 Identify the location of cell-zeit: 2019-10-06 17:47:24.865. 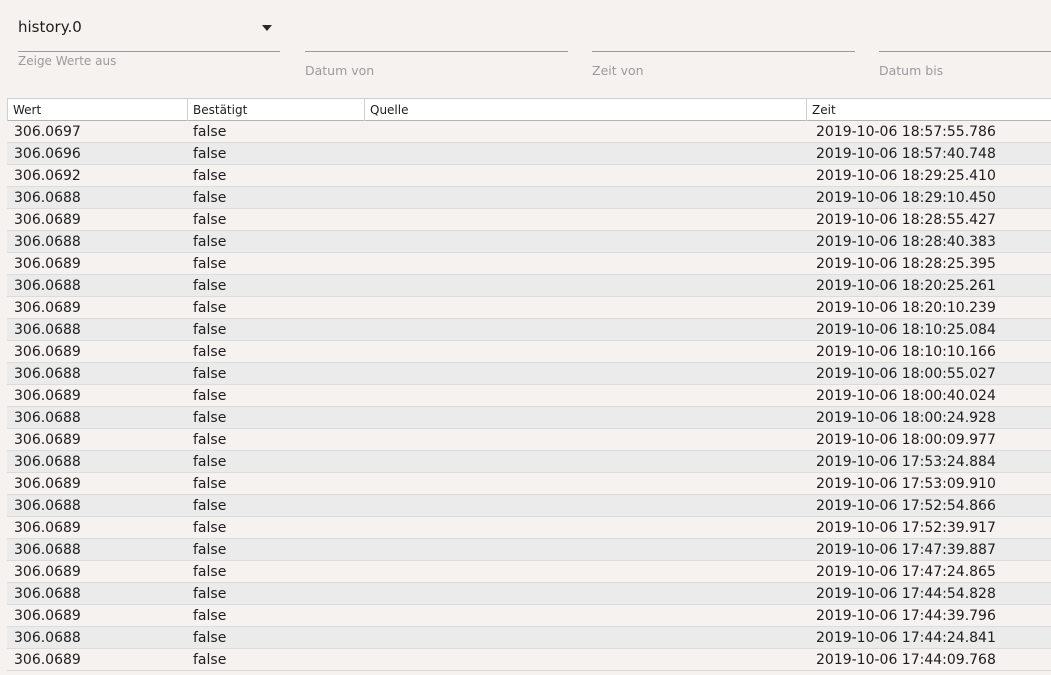
(906, 572).